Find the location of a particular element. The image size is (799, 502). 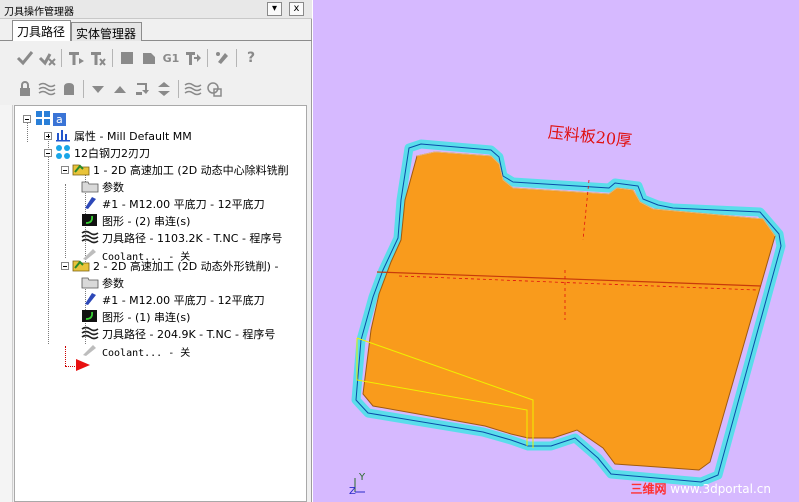

insert-position-arrow is located at coordinates (83, 366).